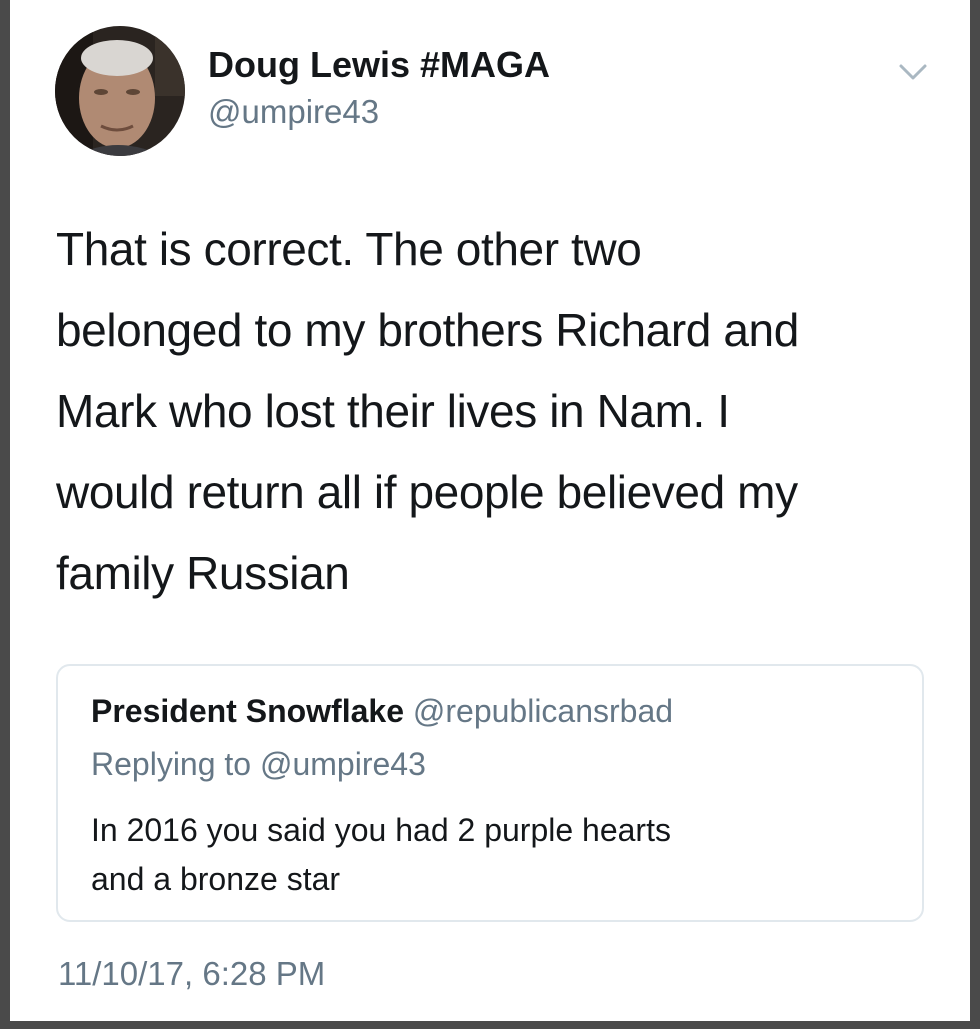  I want to click on tweet-menu-button, so click(913, 72).